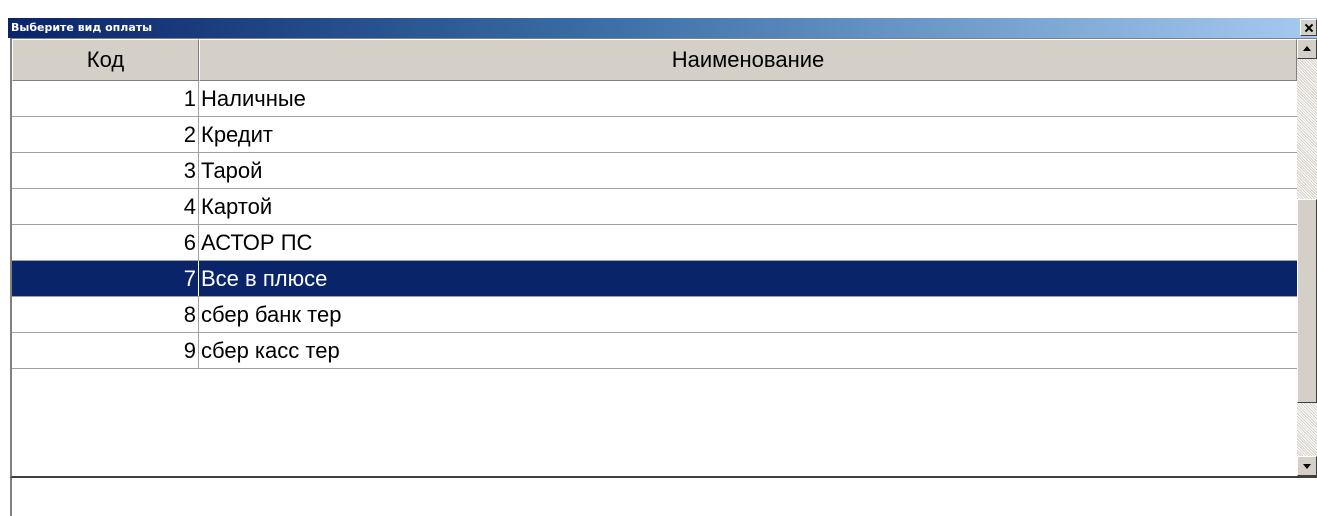 Image resolution: width=1317 pixels, height=516 pixels. What do you see at coordinates (270, 350) in the screenshot?
I see `cell-name: сбер касс тер` at bounding box center [270, 350].